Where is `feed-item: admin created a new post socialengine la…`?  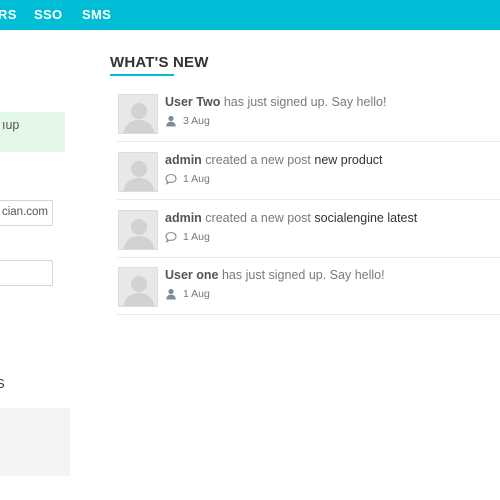 feed-item: admin created a new post socialengine la… is located at coordinates (308, 234).